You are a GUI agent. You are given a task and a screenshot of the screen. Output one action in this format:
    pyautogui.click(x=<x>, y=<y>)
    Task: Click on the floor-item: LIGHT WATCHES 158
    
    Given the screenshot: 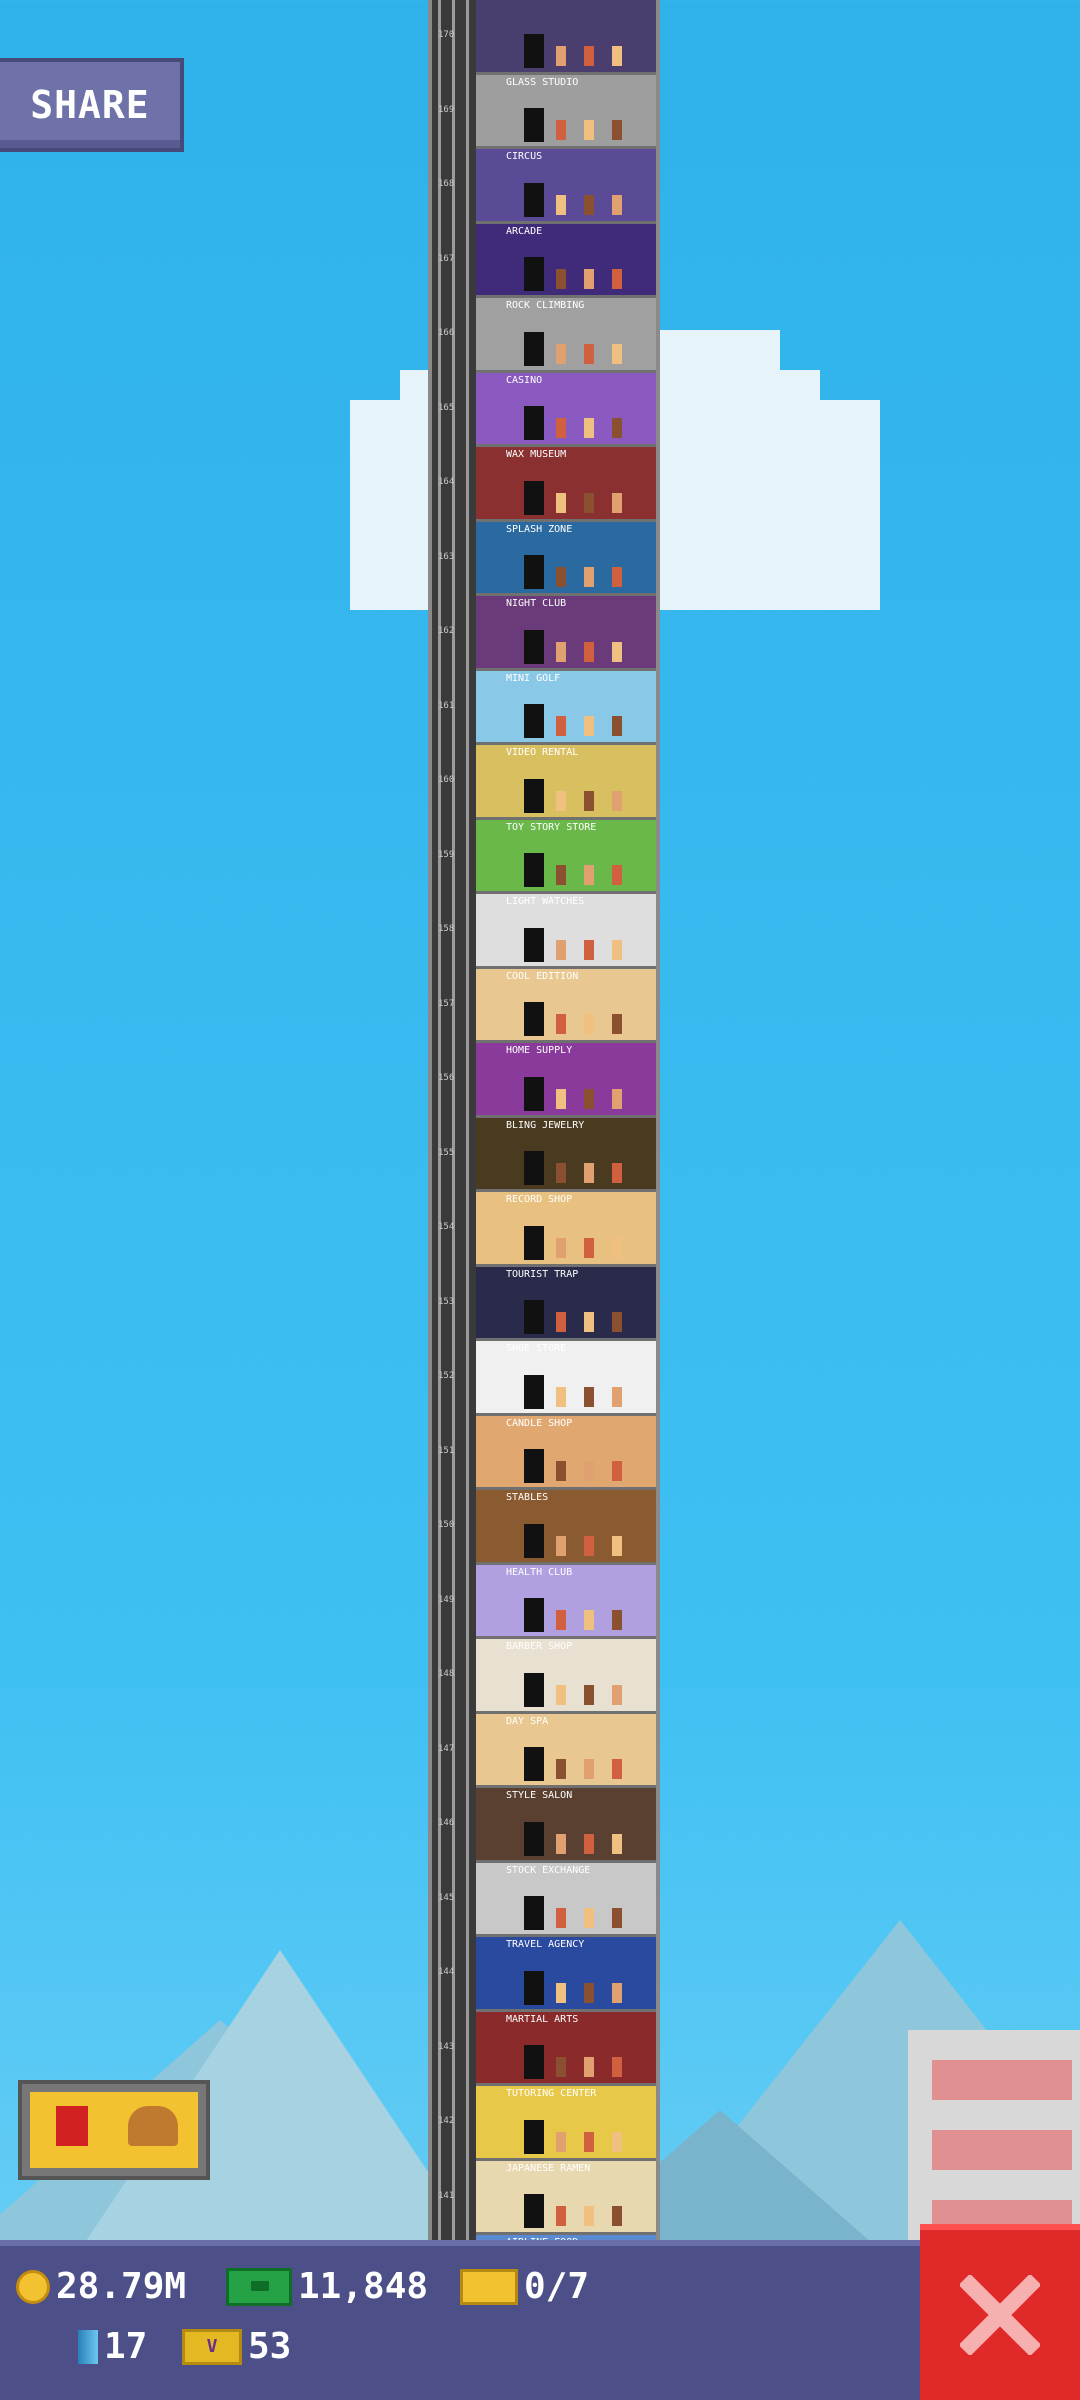 What is the action you would take?
    pyautogui.click(x=547, y=931)
    